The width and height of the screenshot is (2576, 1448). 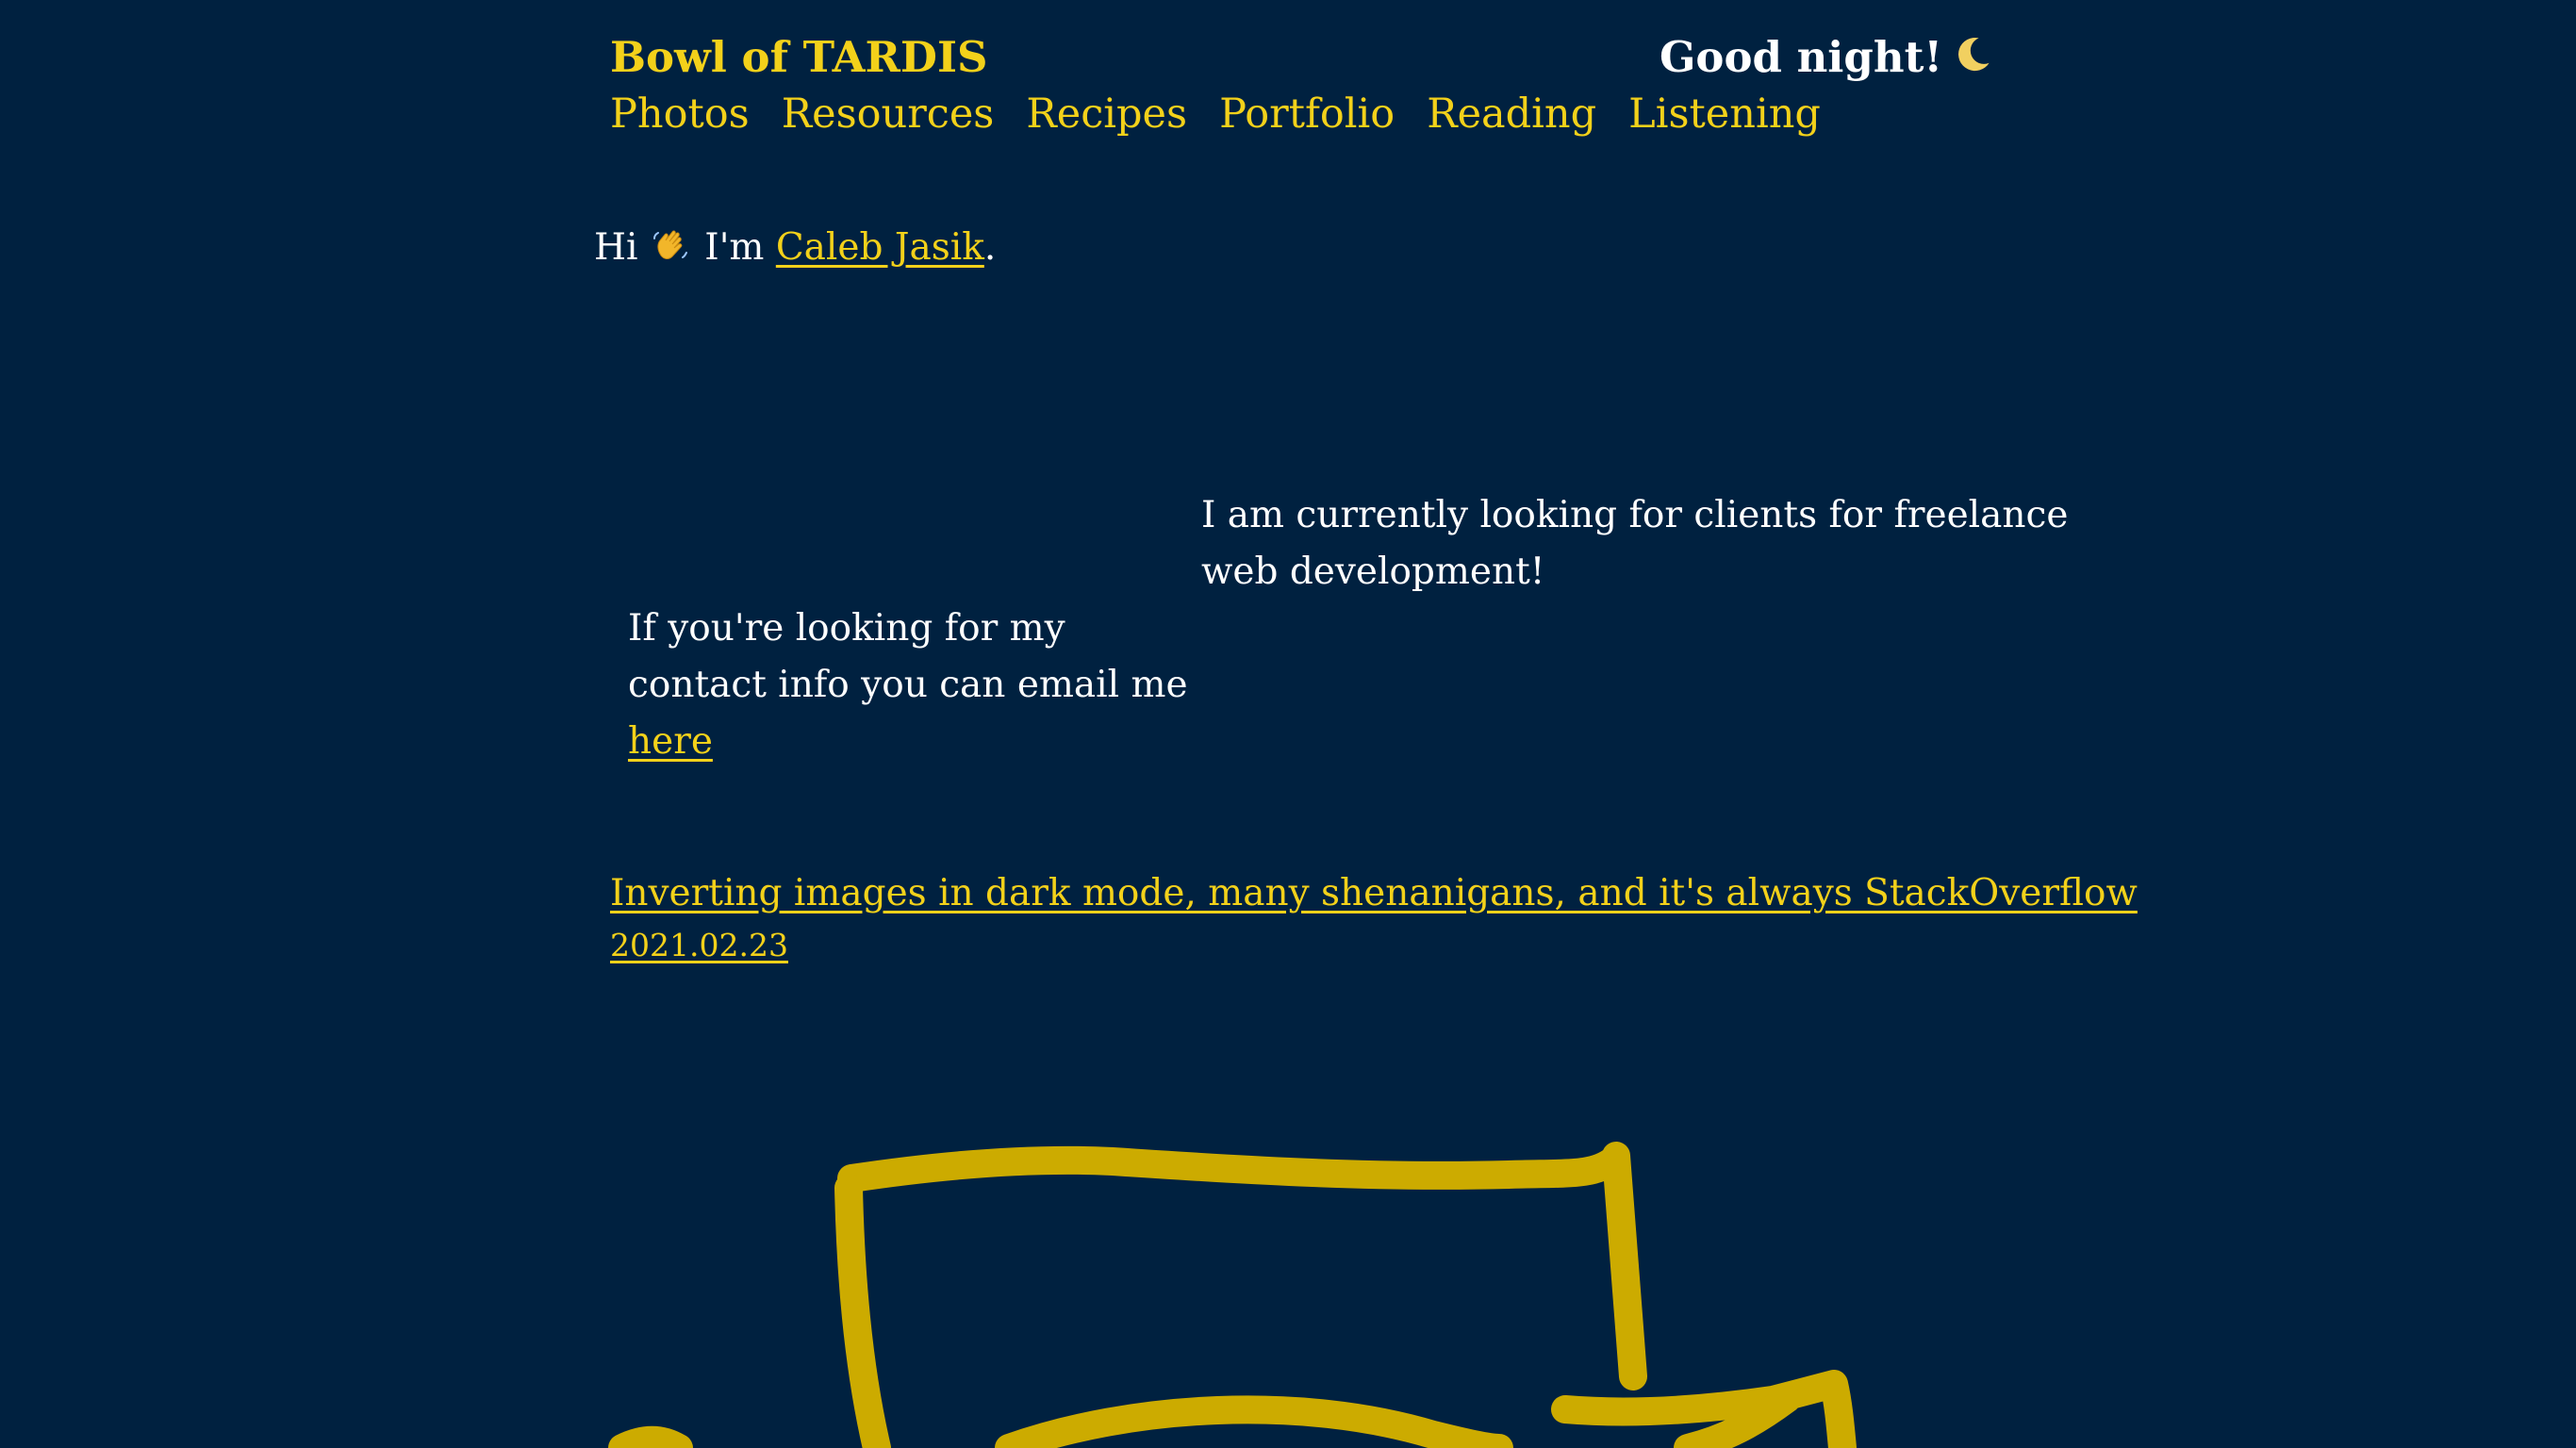 What do you see at coordinates (1374, 945) in the screenshot?
I see `post-date-link: 2021.02.23` at bounding box center [1374, 945].